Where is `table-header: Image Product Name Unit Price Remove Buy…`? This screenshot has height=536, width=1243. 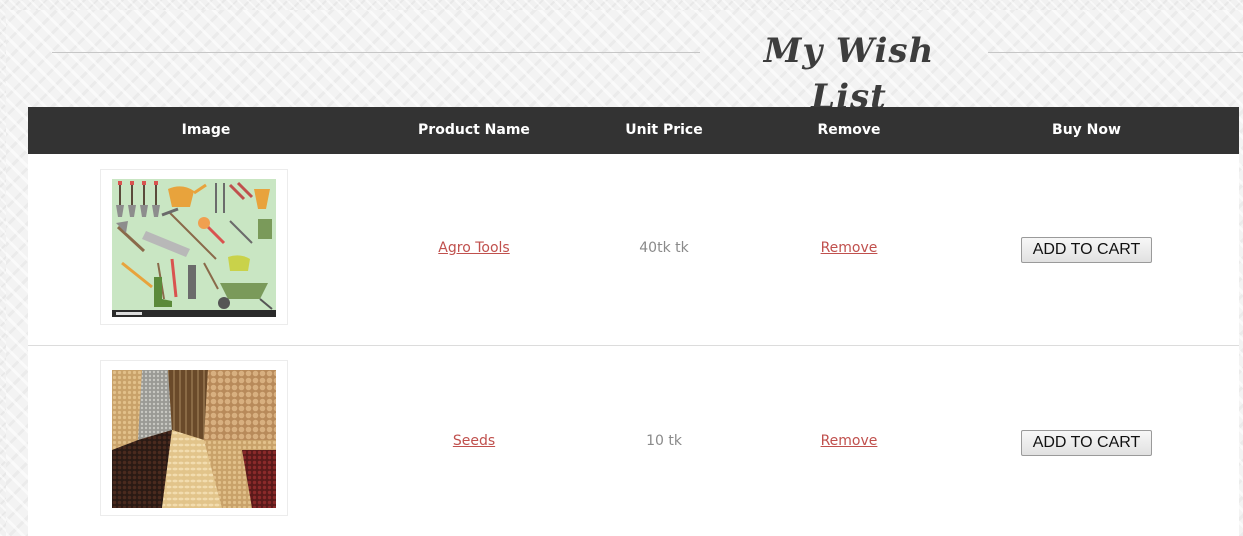 table-header: Image Product Name Unit Price Remove Buy… is located at coordinates (633, 130).